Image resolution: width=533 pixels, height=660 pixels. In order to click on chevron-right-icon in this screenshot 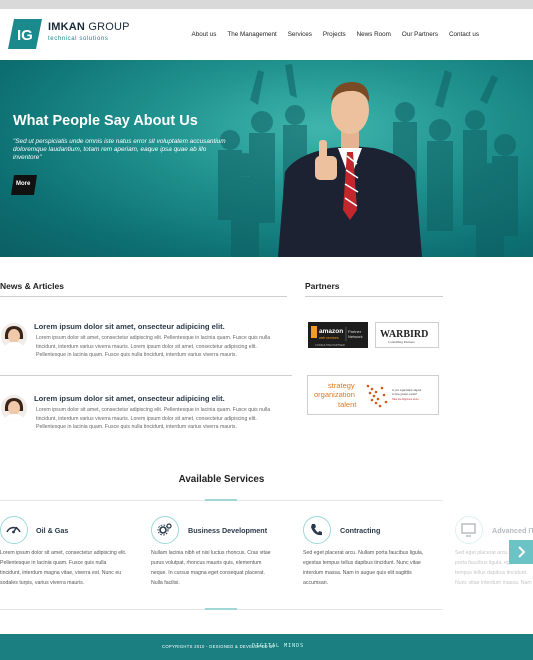, I will do `click(522, 552)`.